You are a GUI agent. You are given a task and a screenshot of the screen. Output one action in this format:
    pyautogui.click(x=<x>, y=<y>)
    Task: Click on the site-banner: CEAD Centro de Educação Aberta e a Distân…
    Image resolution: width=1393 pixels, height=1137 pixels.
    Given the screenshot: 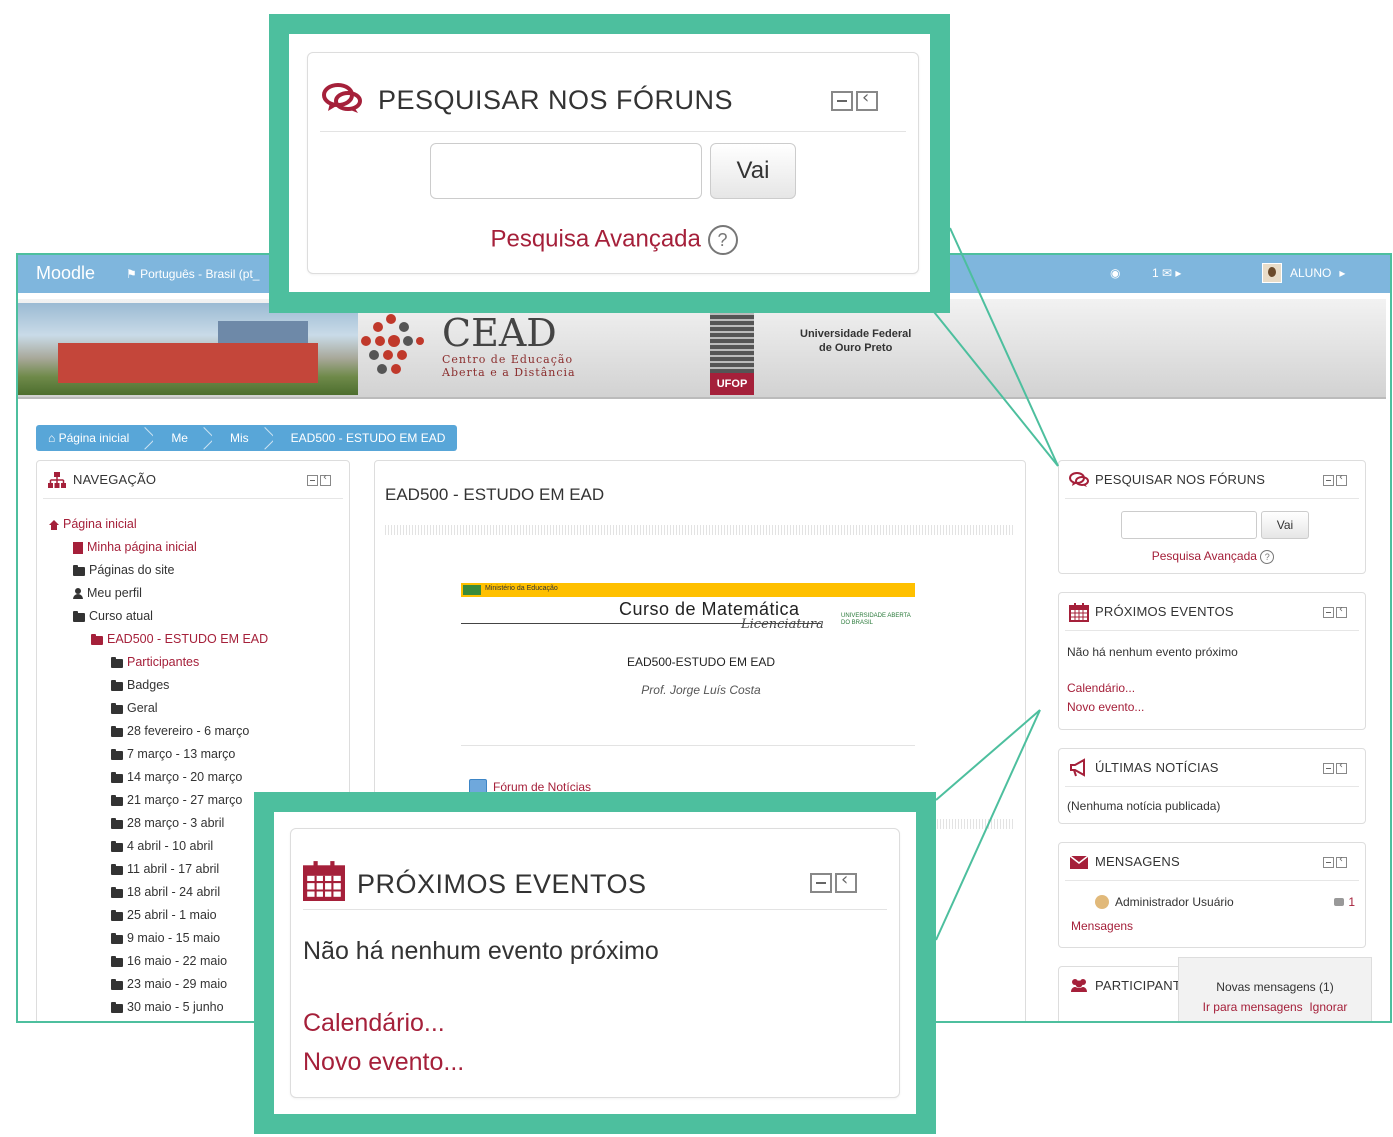 What is the action you would take?
    pyautogui.click(x=702, y=349)
    